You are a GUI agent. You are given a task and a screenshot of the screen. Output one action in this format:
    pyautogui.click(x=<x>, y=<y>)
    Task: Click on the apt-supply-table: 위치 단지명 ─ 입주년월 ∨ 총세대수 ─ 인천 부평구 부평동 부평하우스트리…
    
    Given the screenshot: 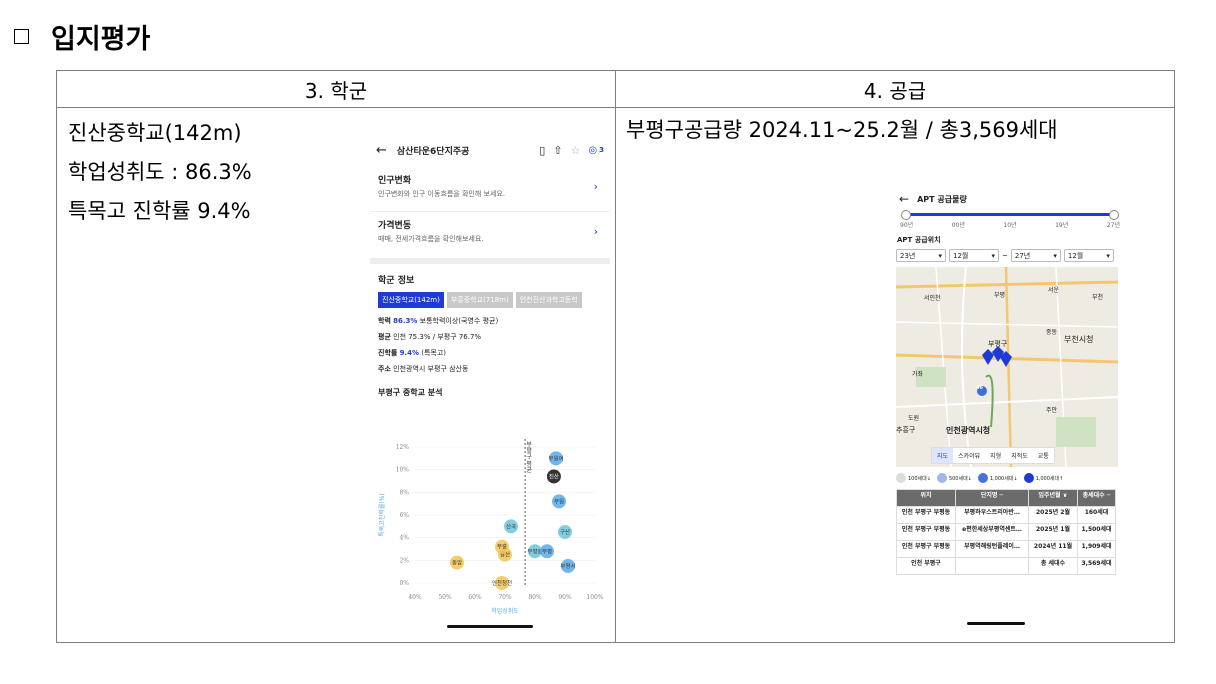 What is the action you would take?
    pyautogui.click(x=1006, y=532)
    